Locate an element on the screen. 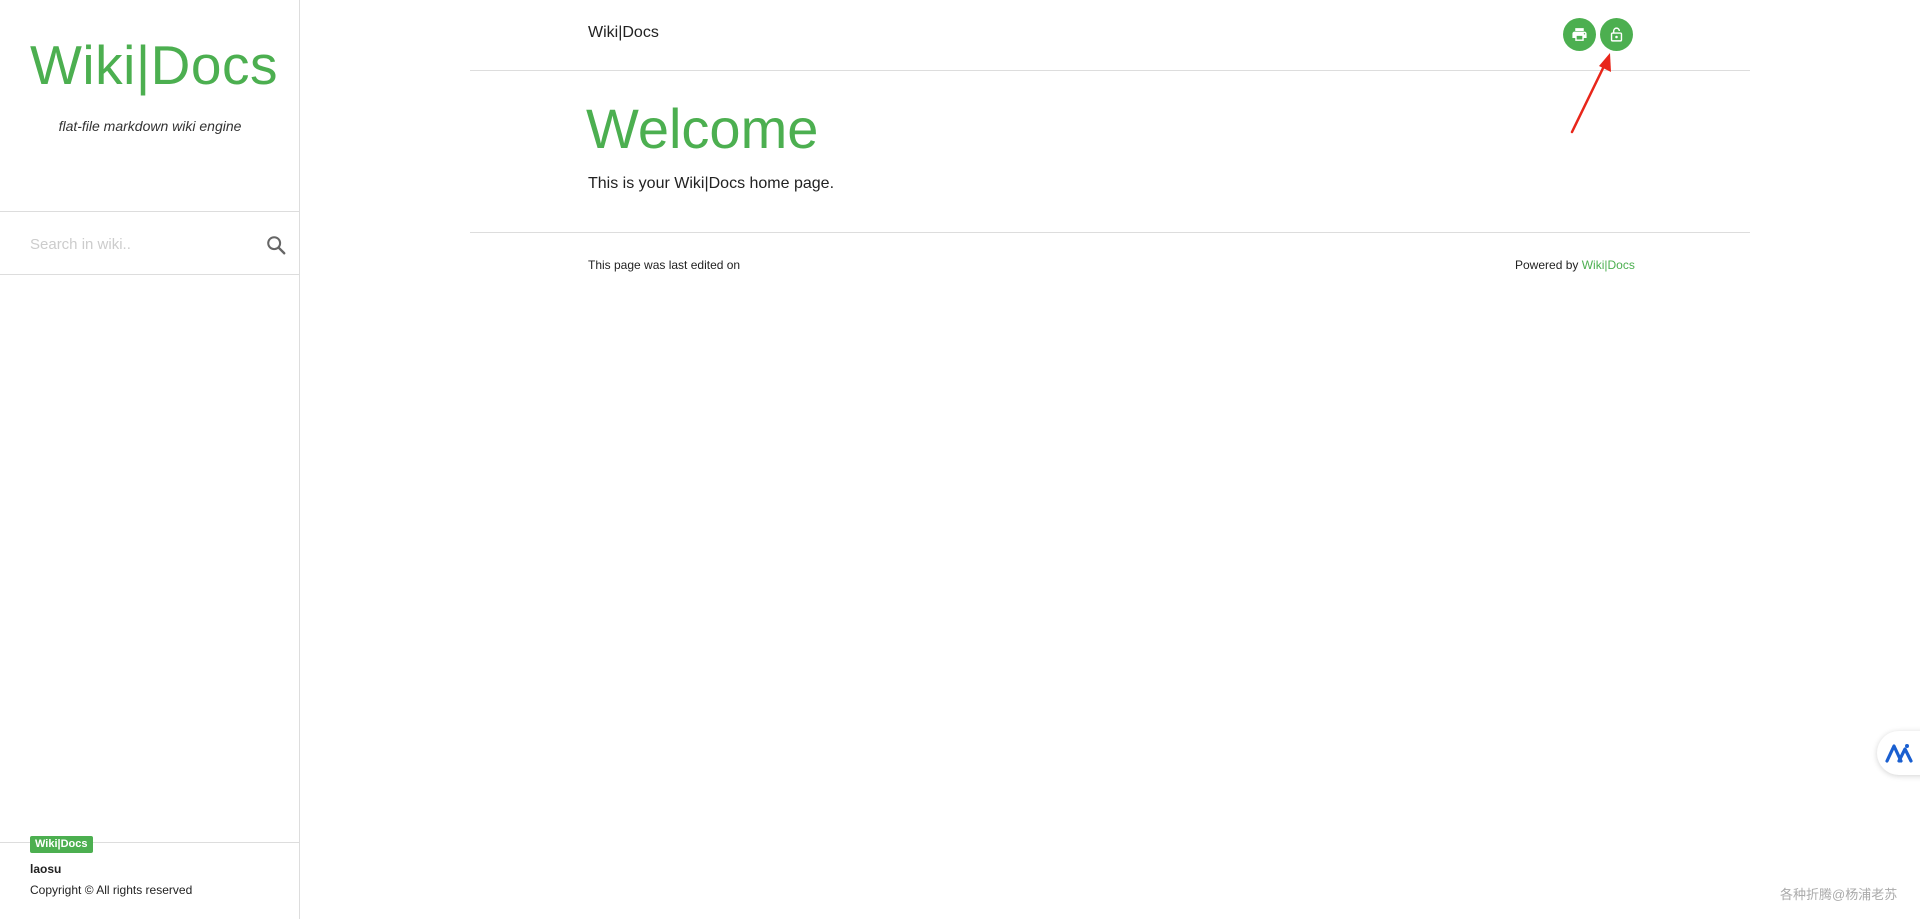 Image resolution: width=1920 pixels, height=919 pixels. watermark-text: 各种折腾@杨浦老苏 is located at coordinates (1839, 894).